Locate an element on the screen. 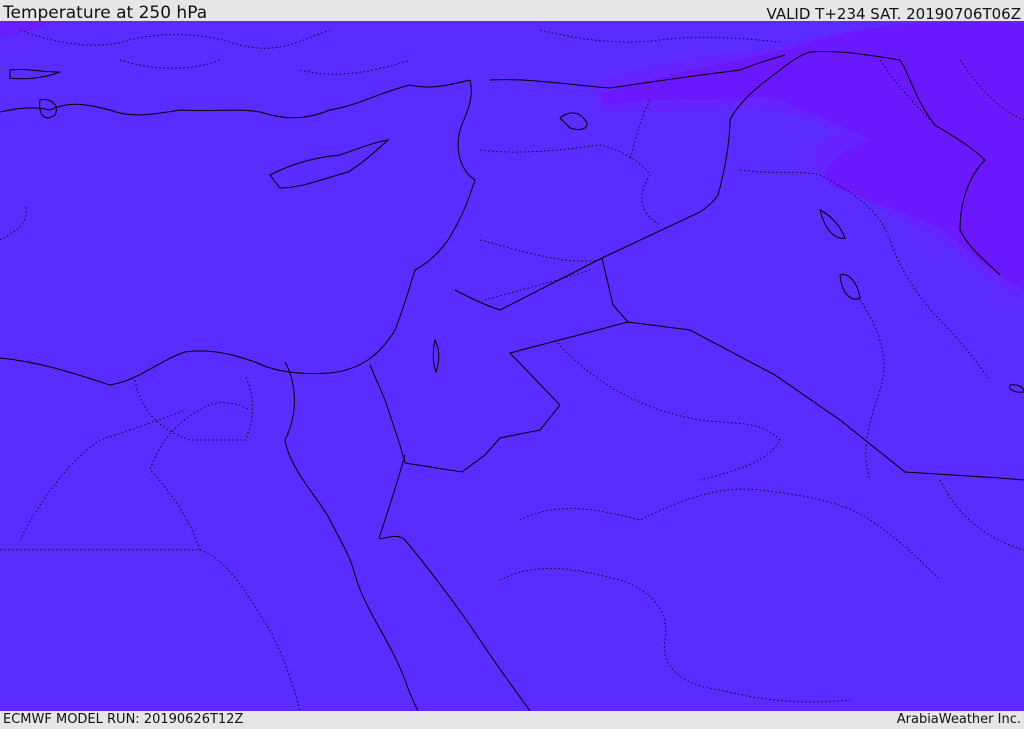  map-title: Temperature at 250 hPa is located at coordinates (105, 13).